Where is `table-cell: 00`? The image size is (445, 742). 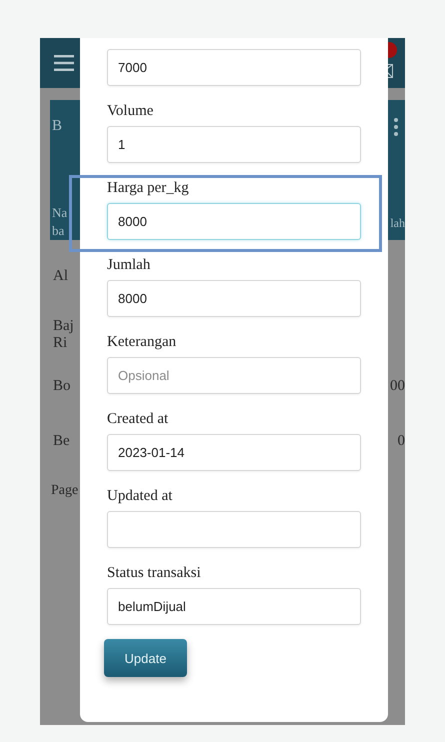 table-cell: 00 is located at coordinates (397, 386).